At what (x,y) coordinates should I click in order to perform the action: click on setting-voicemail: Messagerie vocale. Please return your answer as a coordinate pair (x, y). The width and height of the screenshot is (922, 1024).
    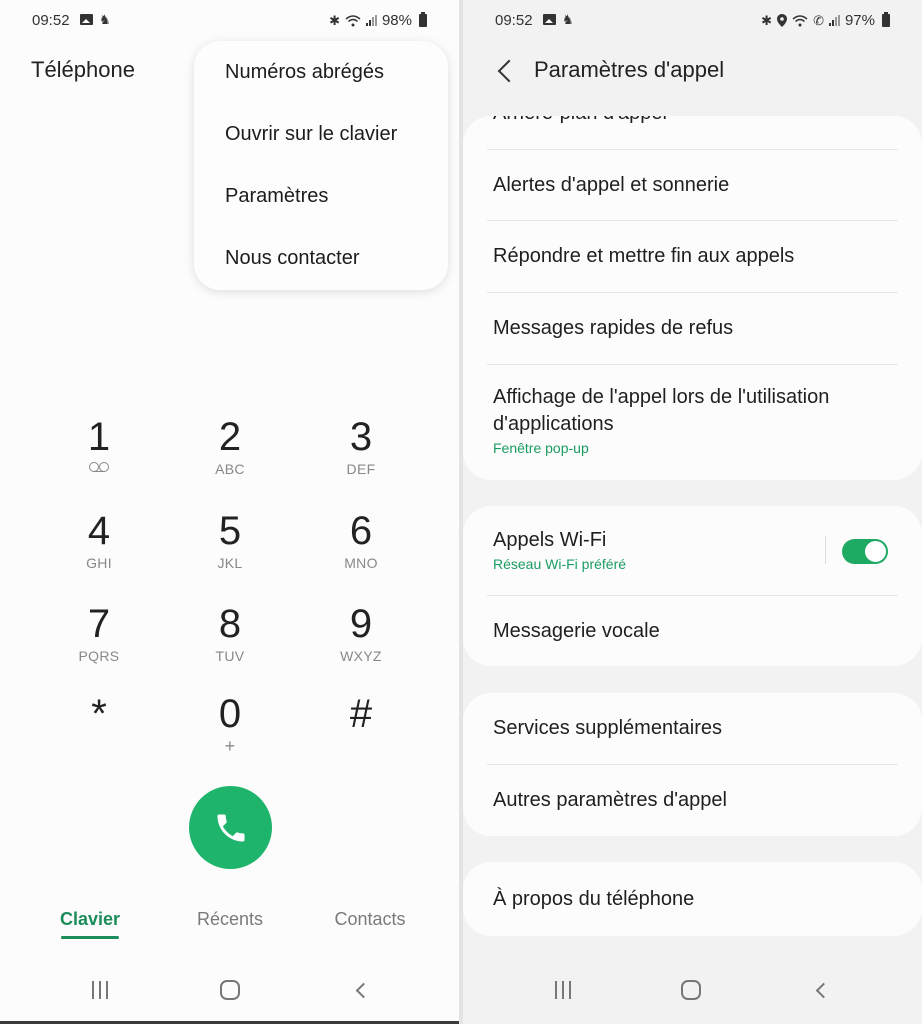
    Looking at the image, I should click on (694, 631).